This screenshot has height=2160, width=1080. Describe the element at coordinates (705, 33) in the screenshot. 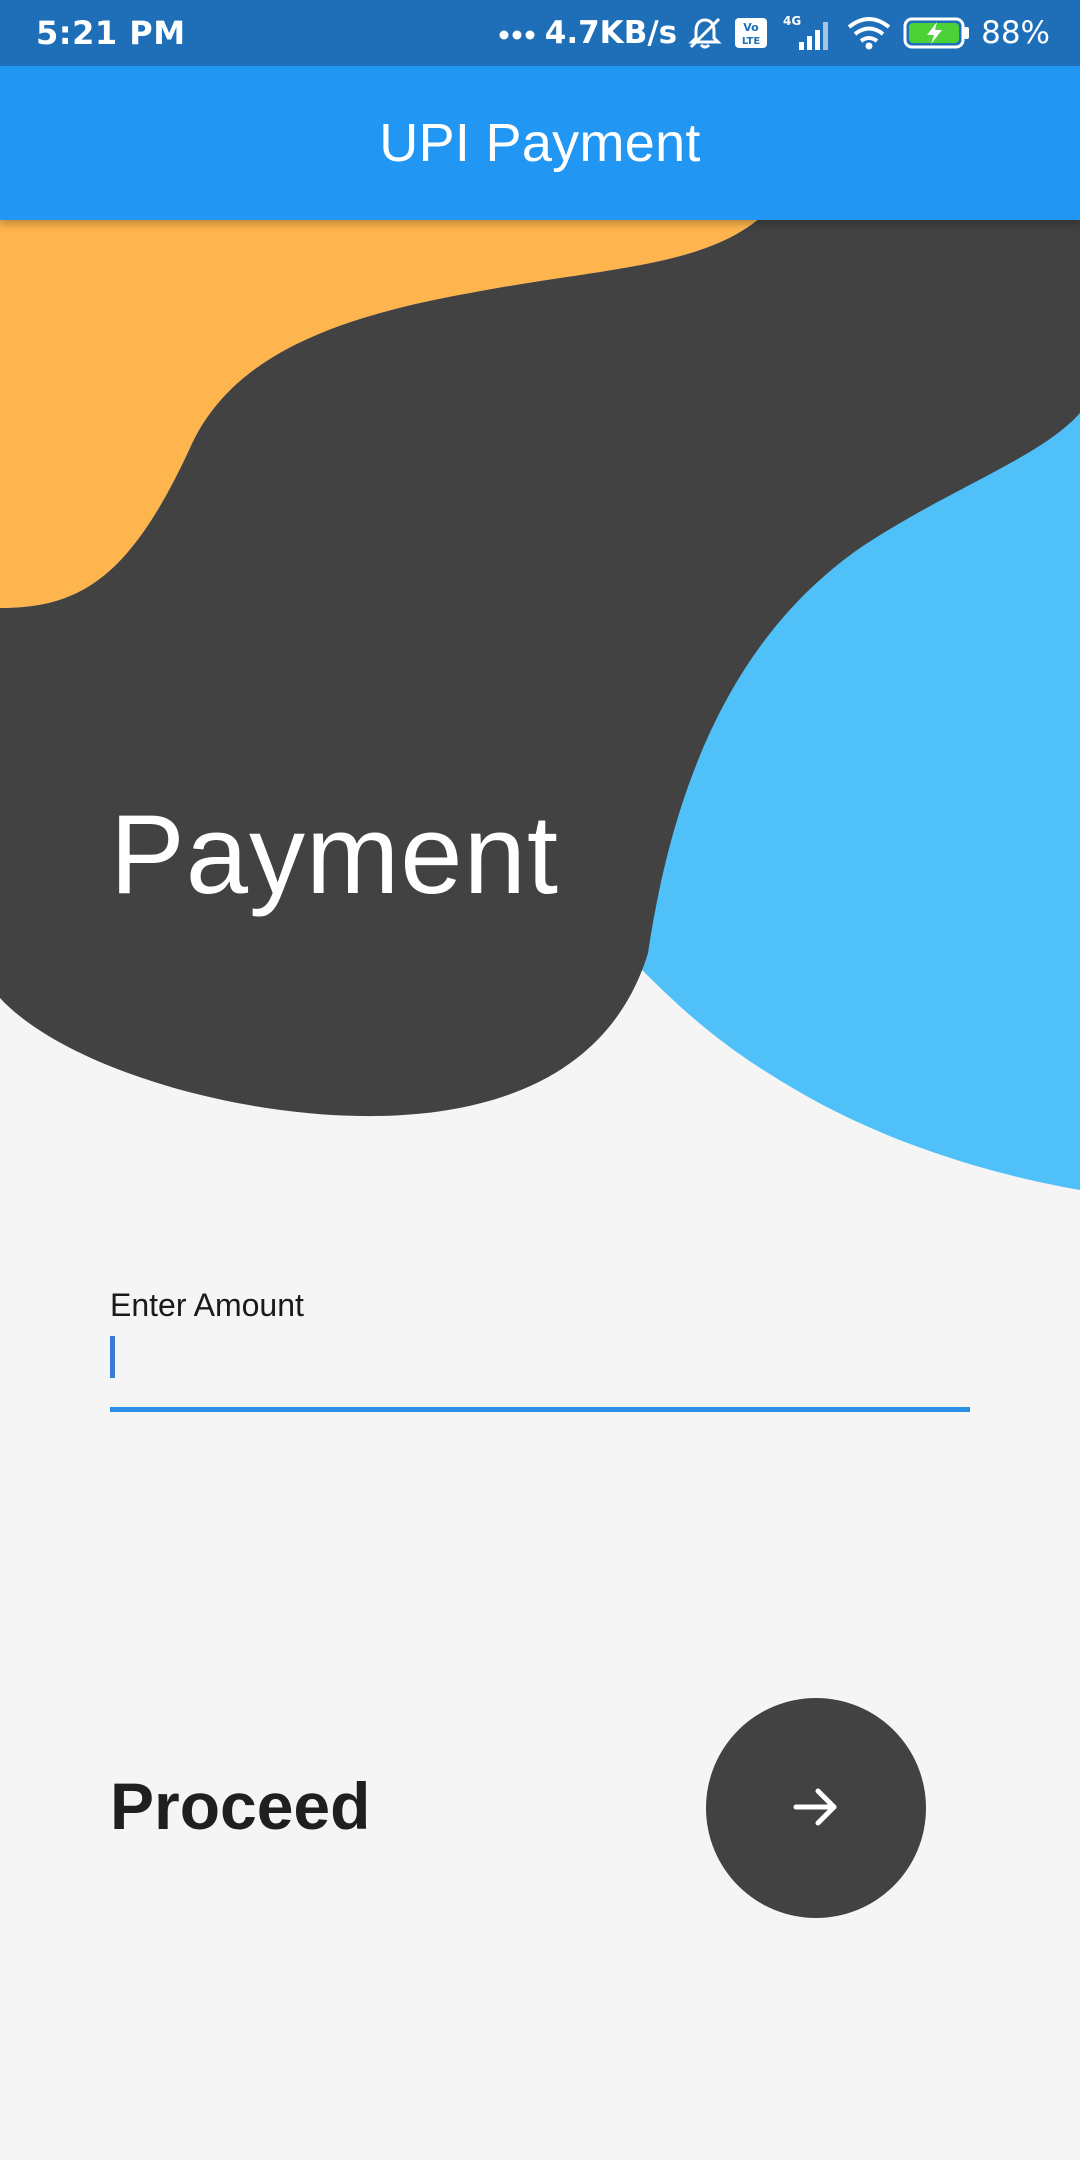

I see `mute-bell-icon` at that location.